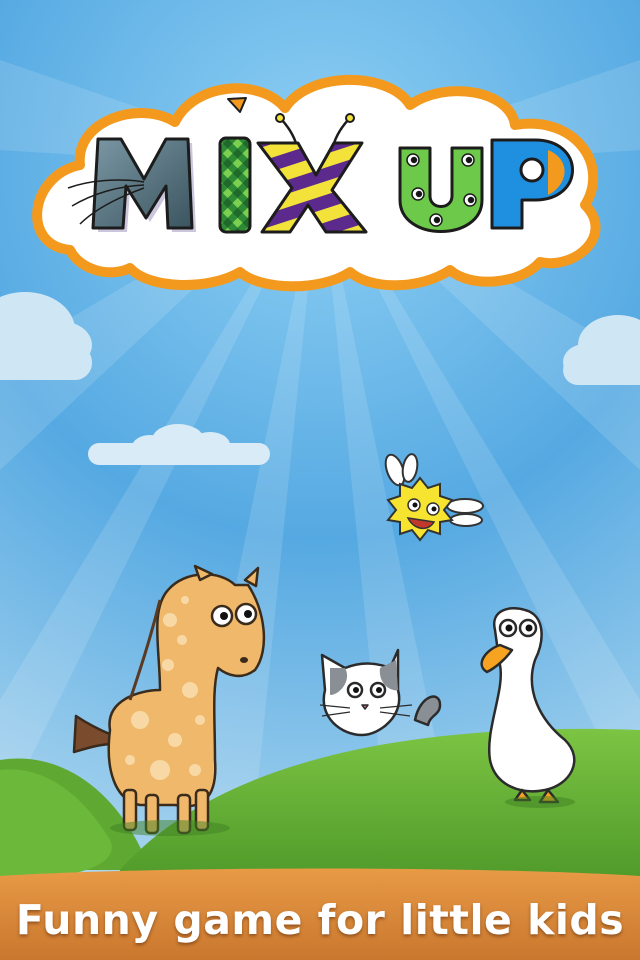 This screenshot has height=960, width=640. Describe the element at coordinates (320, 920) in the screenshot. I see `tagline: Funny game for little kids` at that location.